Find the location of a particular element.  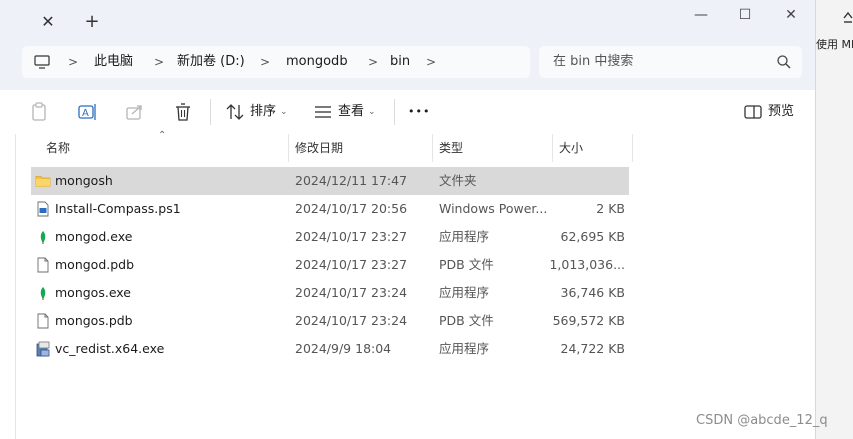

minimize-button: — is located at coordinates (701, 15).